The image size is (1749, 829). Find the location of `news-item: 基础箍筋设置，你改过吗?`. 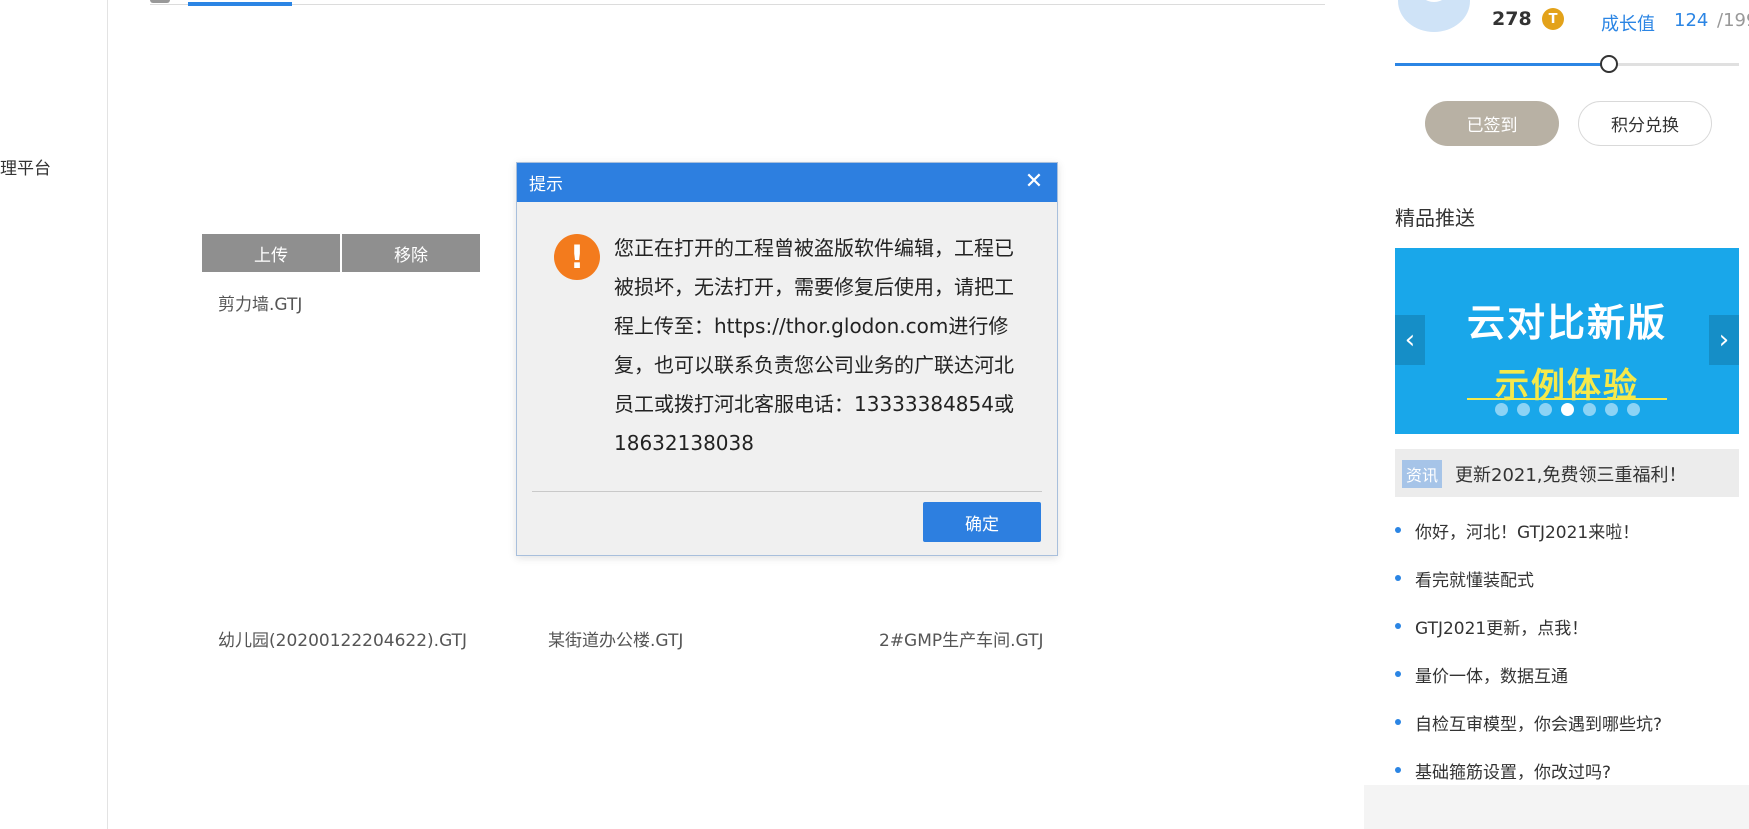

news-item: 基础箍筋设置，你改过吗? is located at coordinates (1567, 770).